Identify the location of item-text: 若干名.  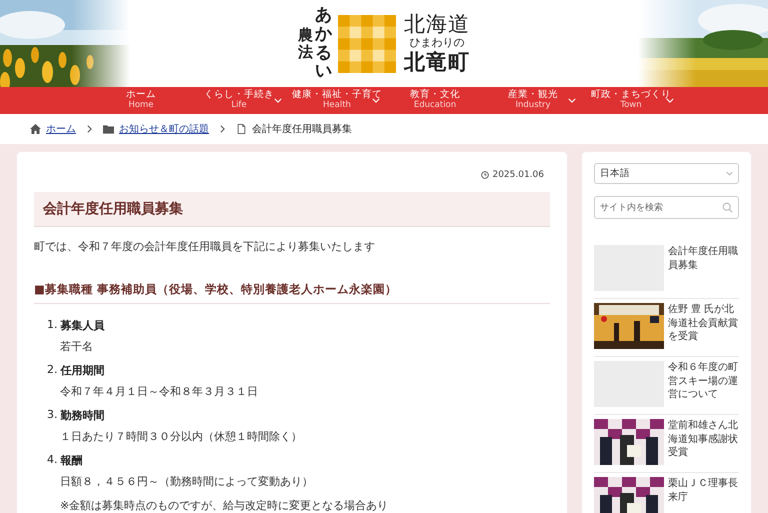
(77, 346).